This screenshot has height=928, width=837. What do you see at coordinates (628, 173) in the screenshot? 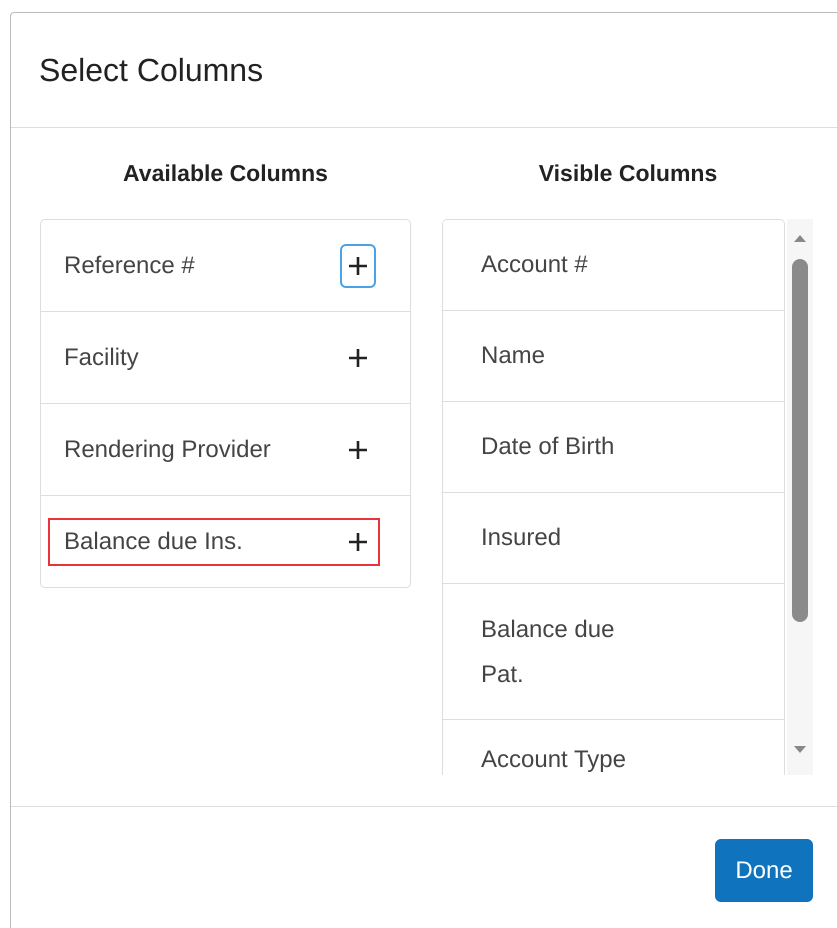
I see `column-heading: Visible Columns` at bounding box center [628, 173].